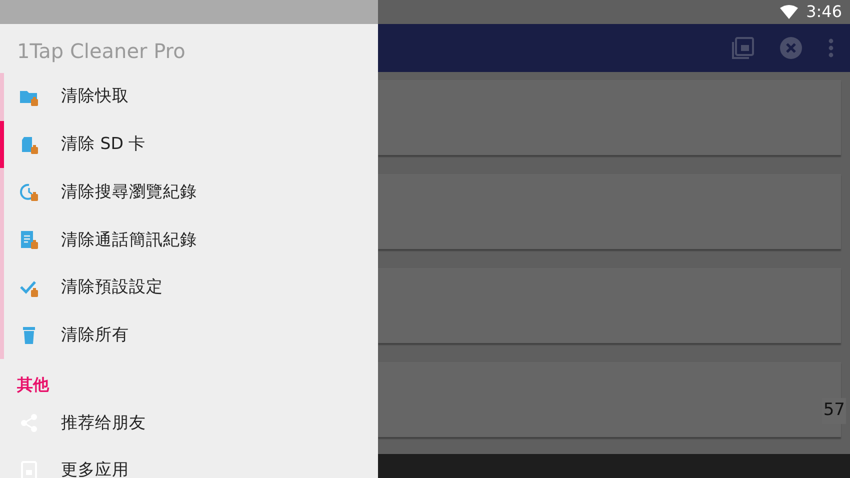 This screenshot has height=478, width=850. Describe the element at coordinates (189, 288) in the screenshot. I see `drawer-item: 清除預設設定` at that location.